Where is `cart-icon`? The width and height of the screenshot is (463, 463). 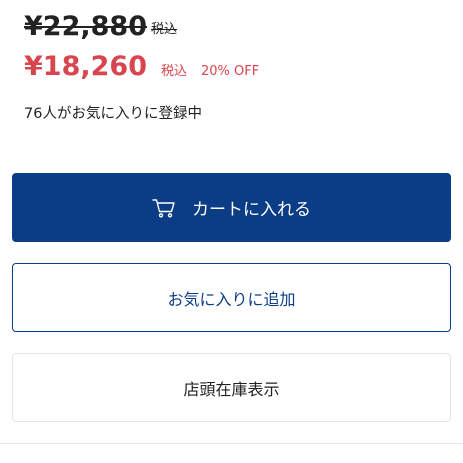
cart-icon is located at coordinates (164, 208).